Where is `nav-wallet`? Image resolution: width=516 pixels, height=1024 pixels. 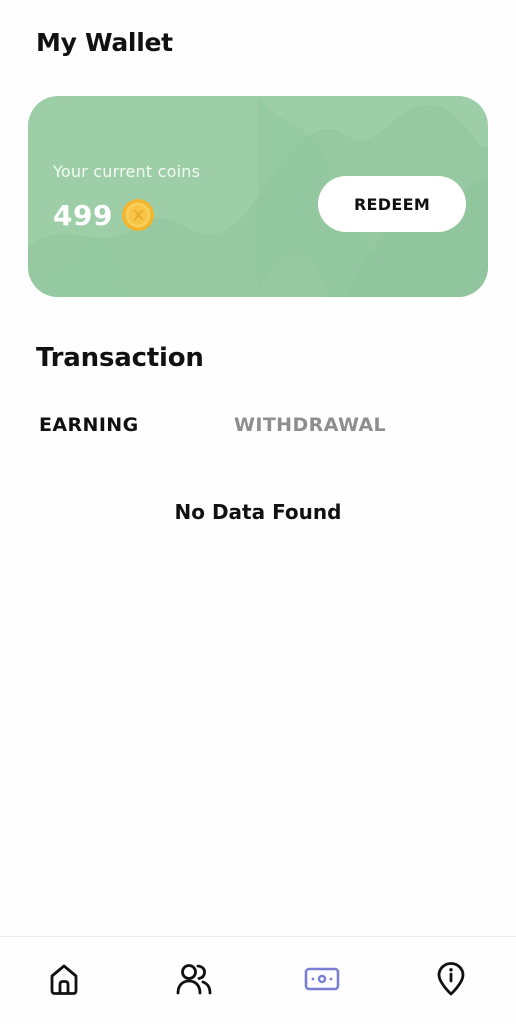 nav-wallet is located at coordinates (322, 979).